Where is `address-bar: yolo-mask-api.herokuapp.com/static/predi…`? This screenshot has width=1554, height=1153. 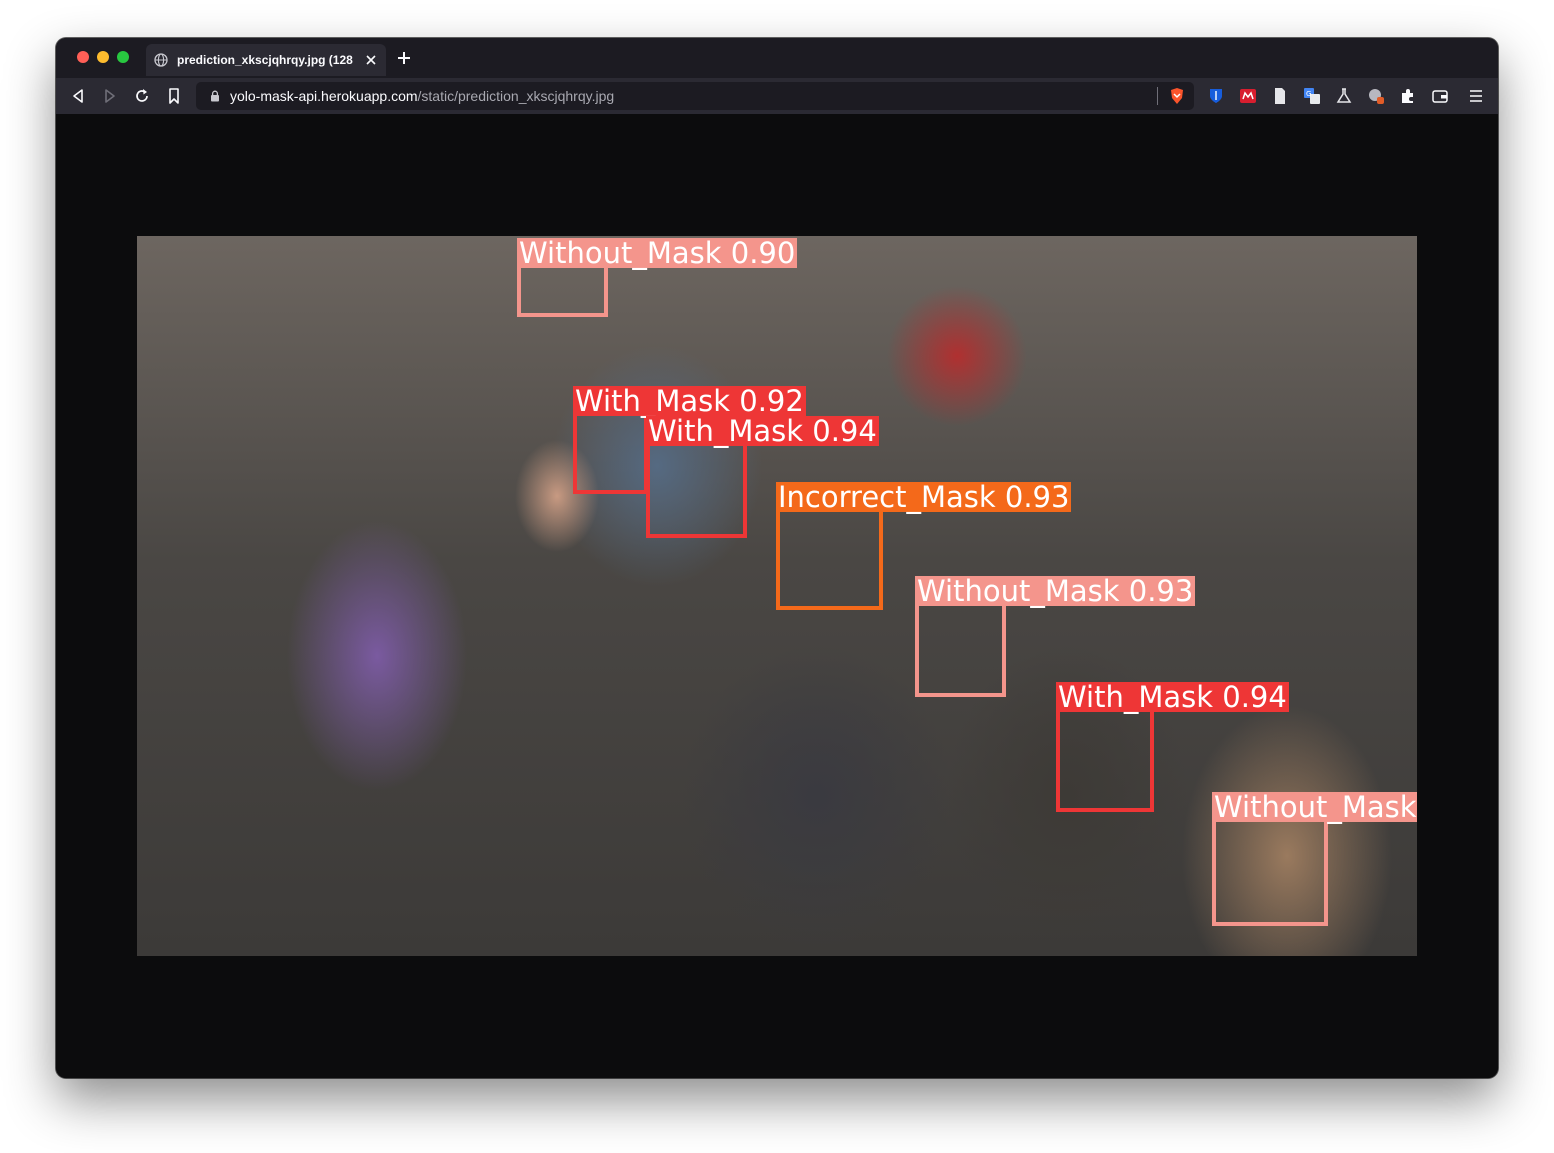
address-bar: yolo-mask-api.herokuapp.com/static/predi… is located at coordinates (695, 96).